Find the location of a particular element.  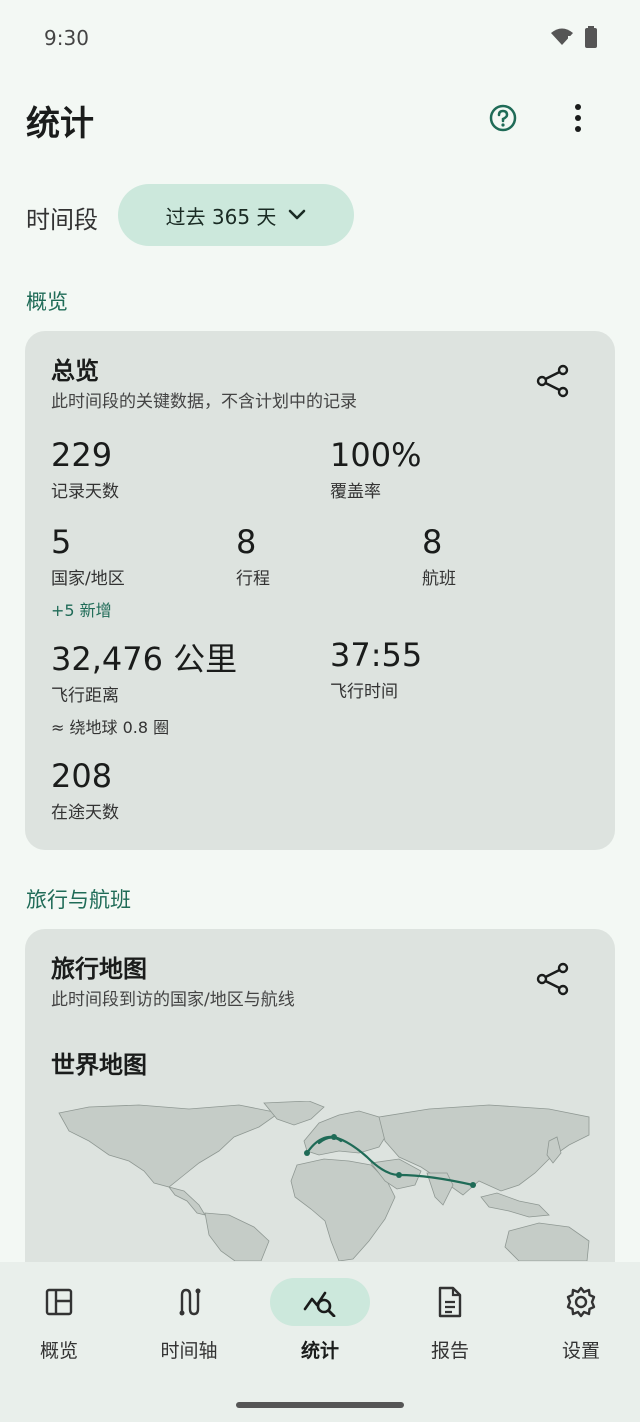

nav-label: 报告 is located at coordinates (449, 1351).